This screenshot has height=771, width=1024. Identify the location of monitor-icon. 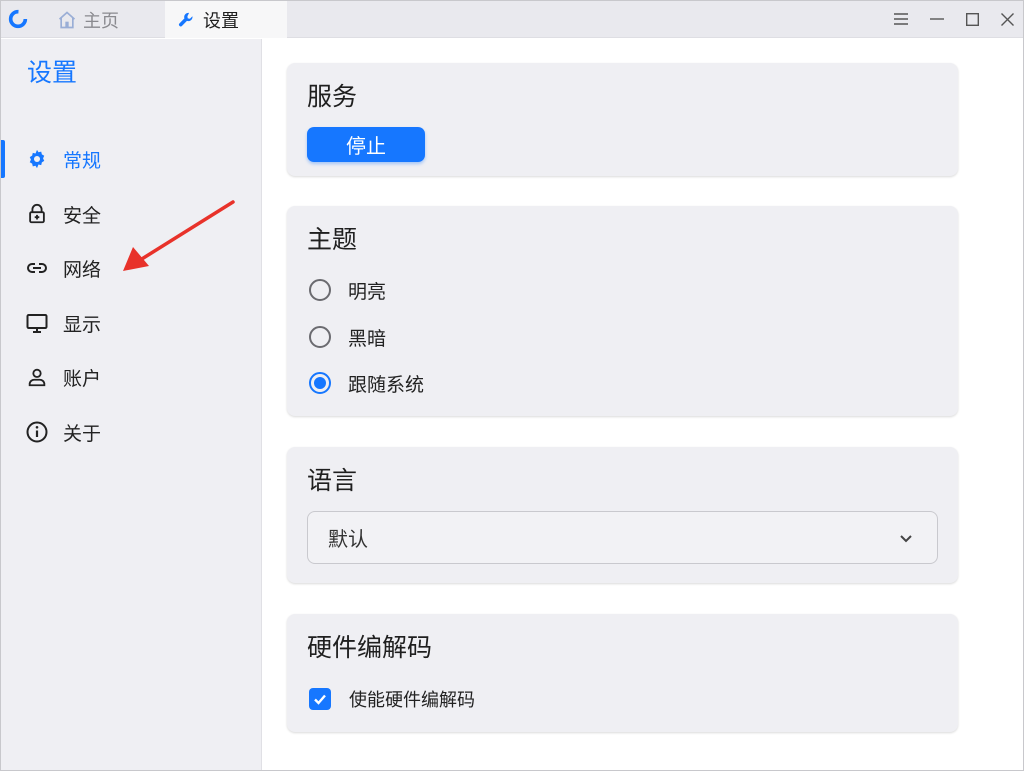
(37, 323).